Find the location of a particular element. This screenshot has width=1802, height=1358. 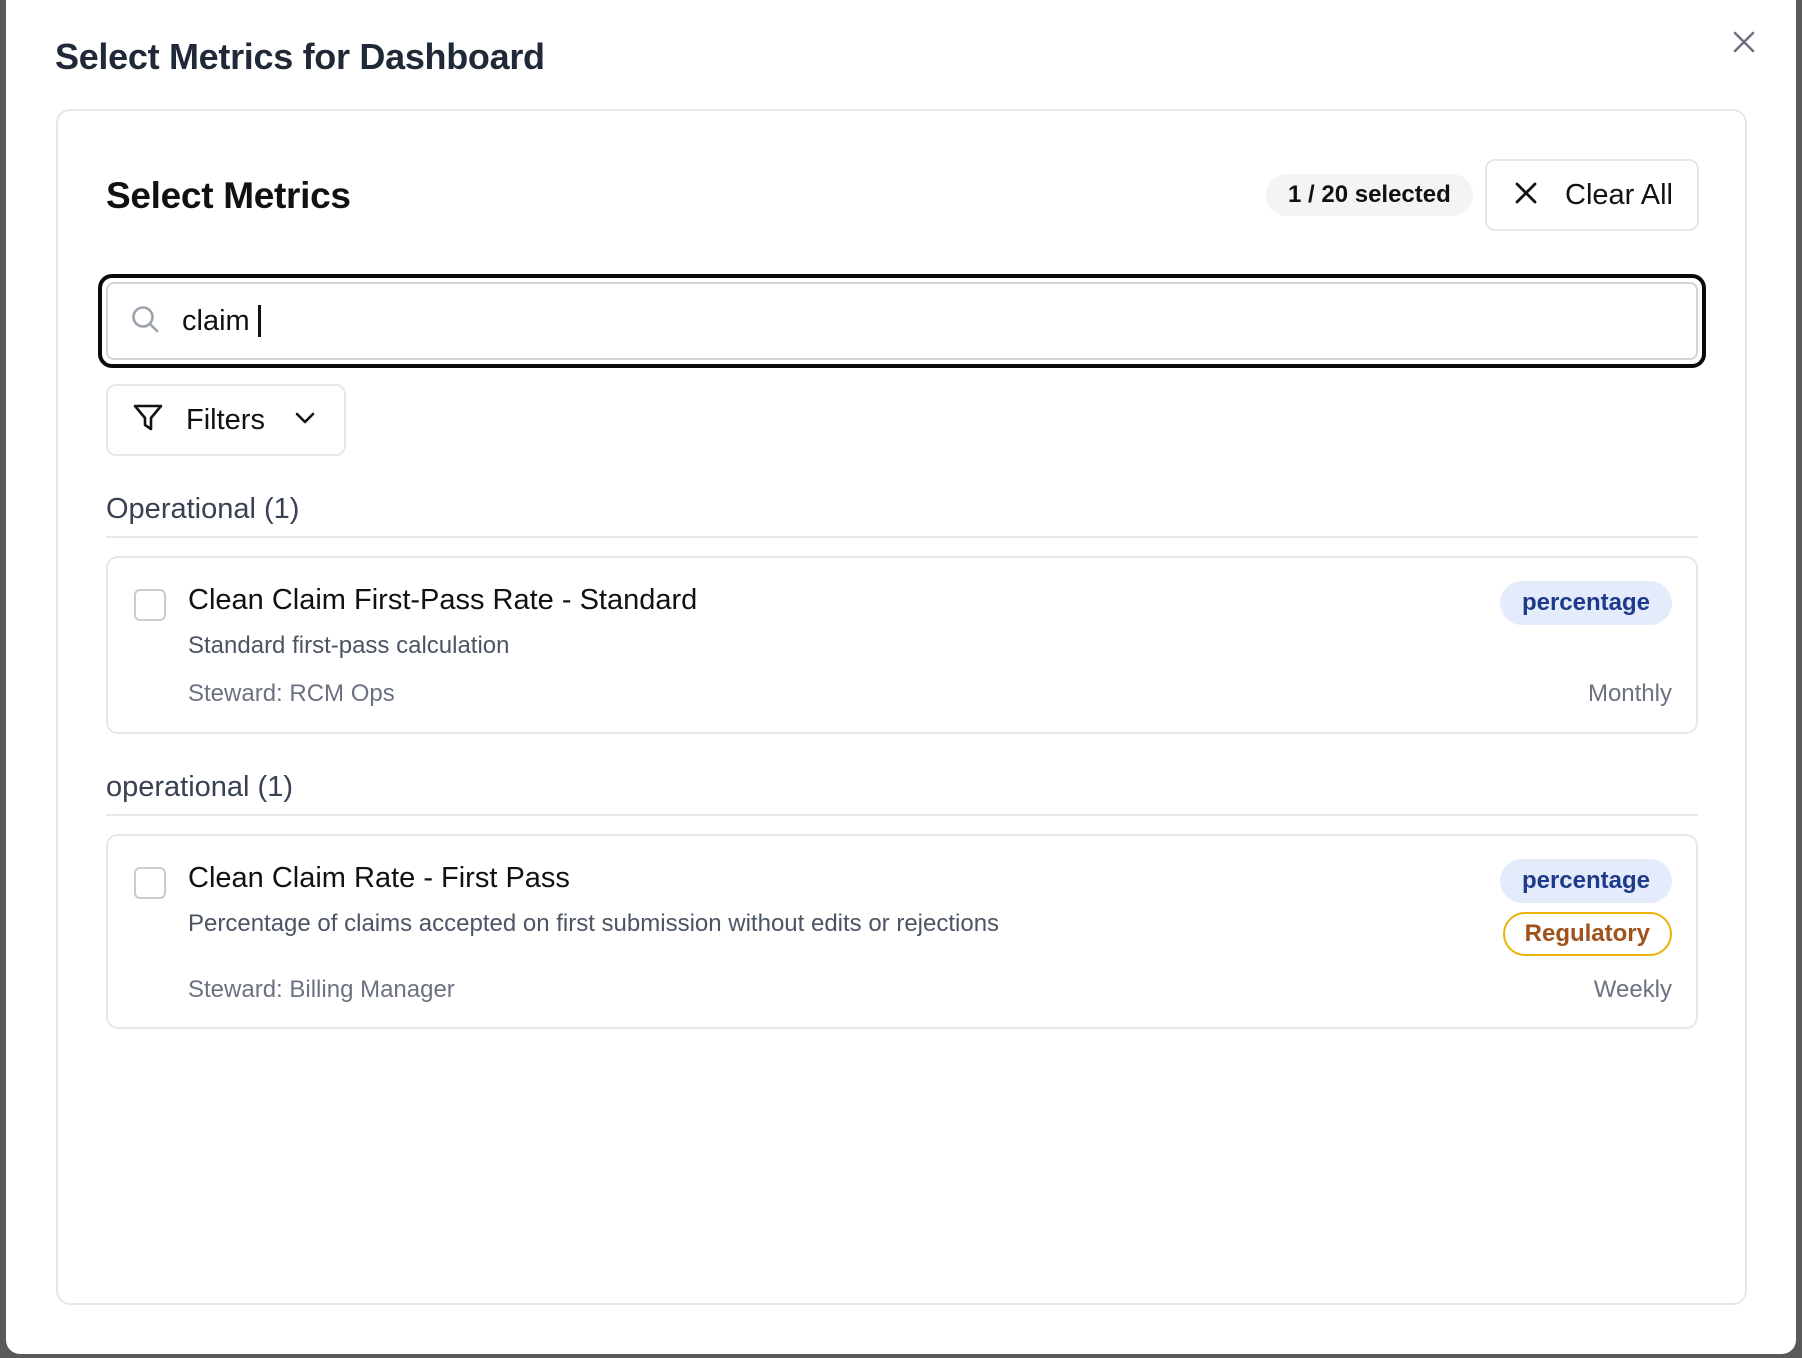

metric-steward: Steward: Billing Manager is located at coordinates (321, 989).